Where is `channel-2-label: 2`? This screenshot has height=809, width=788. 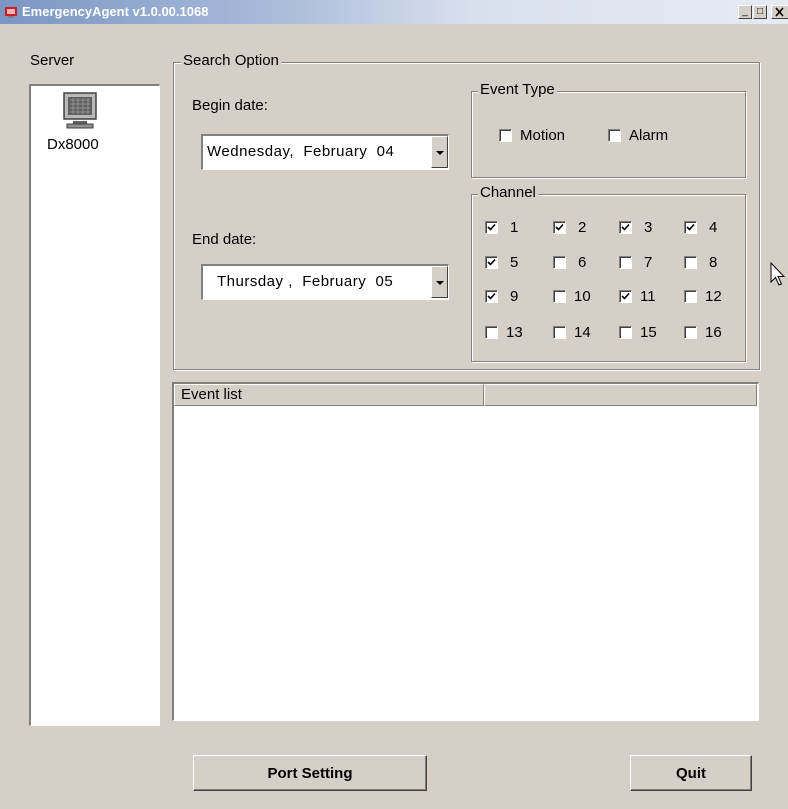
channel-2-label: 2 is located at coordinates (582, 227).